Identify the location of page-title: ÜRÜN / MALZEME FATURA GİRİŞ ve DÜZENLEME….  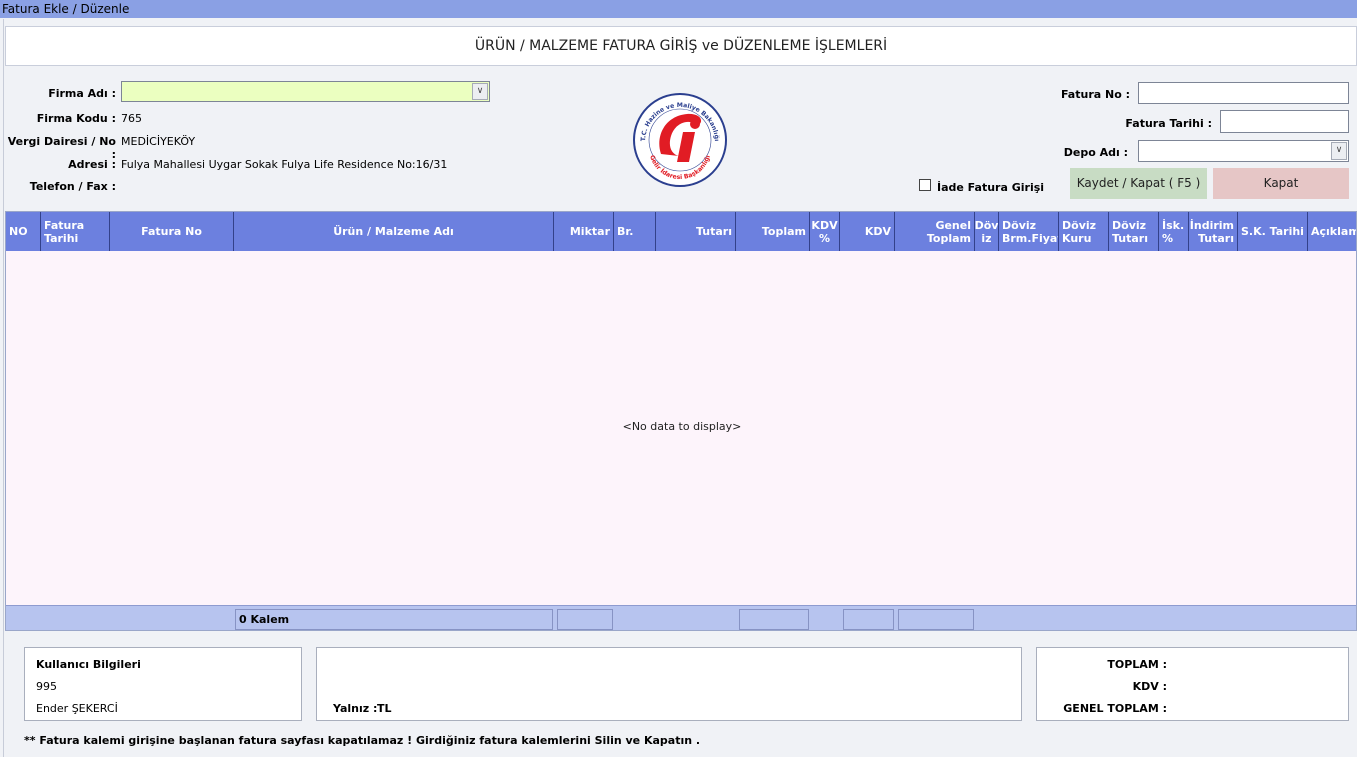
(681, 46).